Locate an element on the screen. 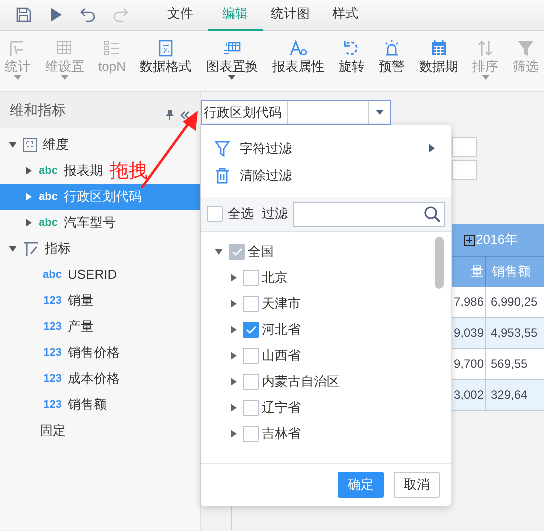  tree-item: 123 销售额 is located at coordinates (54, 405).